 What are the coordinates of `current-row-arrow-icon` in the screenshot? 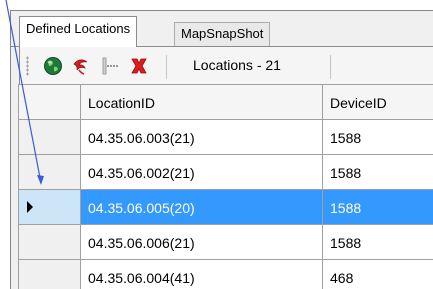 It's located at (30, 207).